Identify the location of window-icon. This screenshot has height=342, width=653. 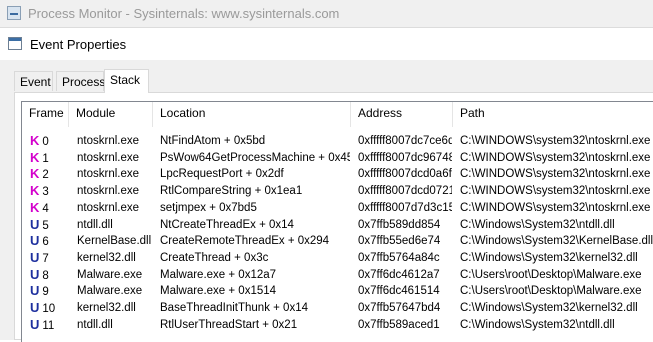
(15, 43).